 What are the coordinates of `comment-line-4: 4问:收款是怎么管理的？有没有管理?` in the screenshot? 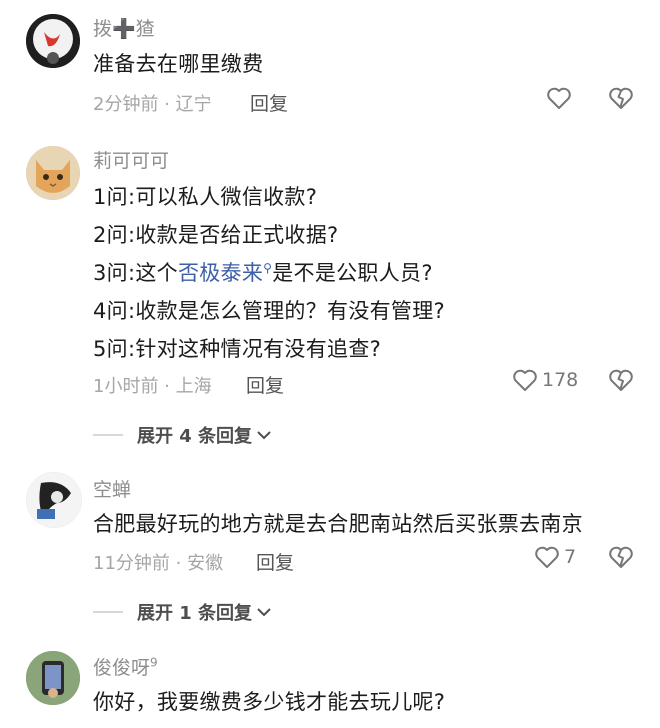 It's located at (269, 311).